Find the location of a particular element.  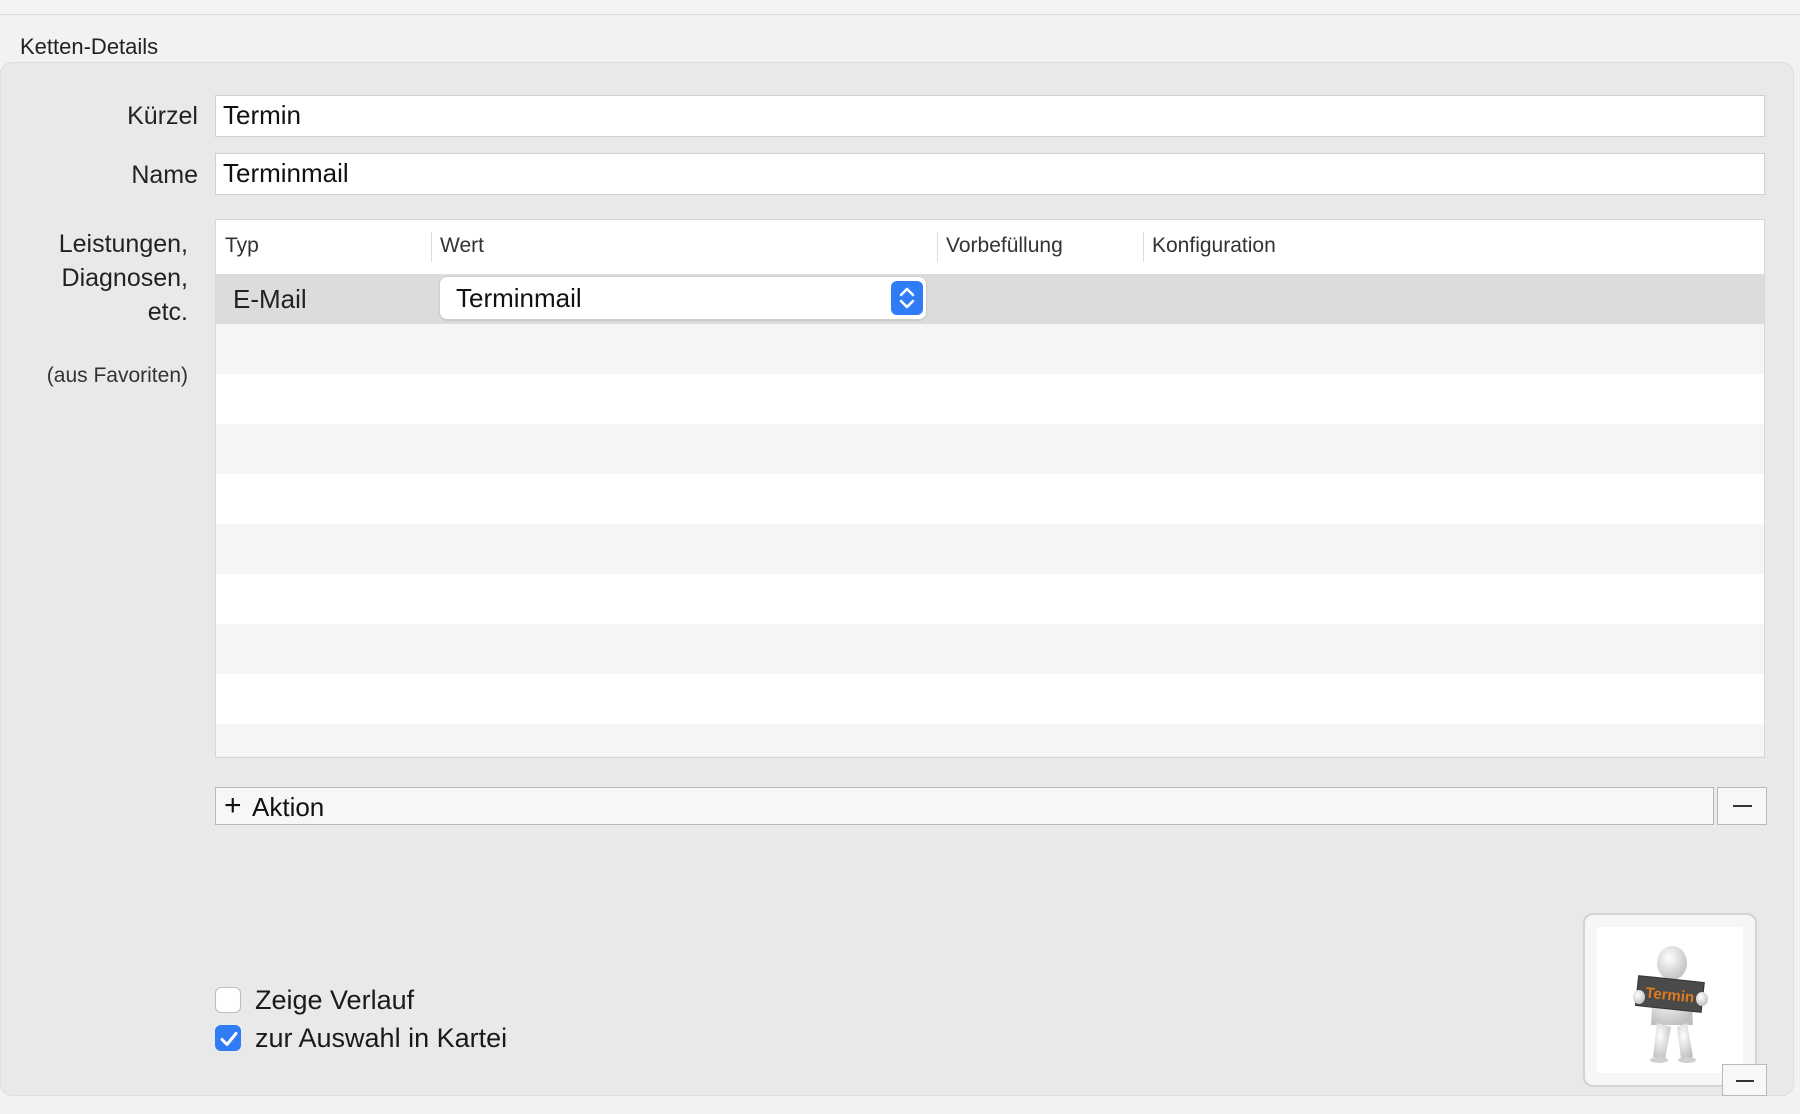

plus-icon: + is located at coordinates (233, 805).